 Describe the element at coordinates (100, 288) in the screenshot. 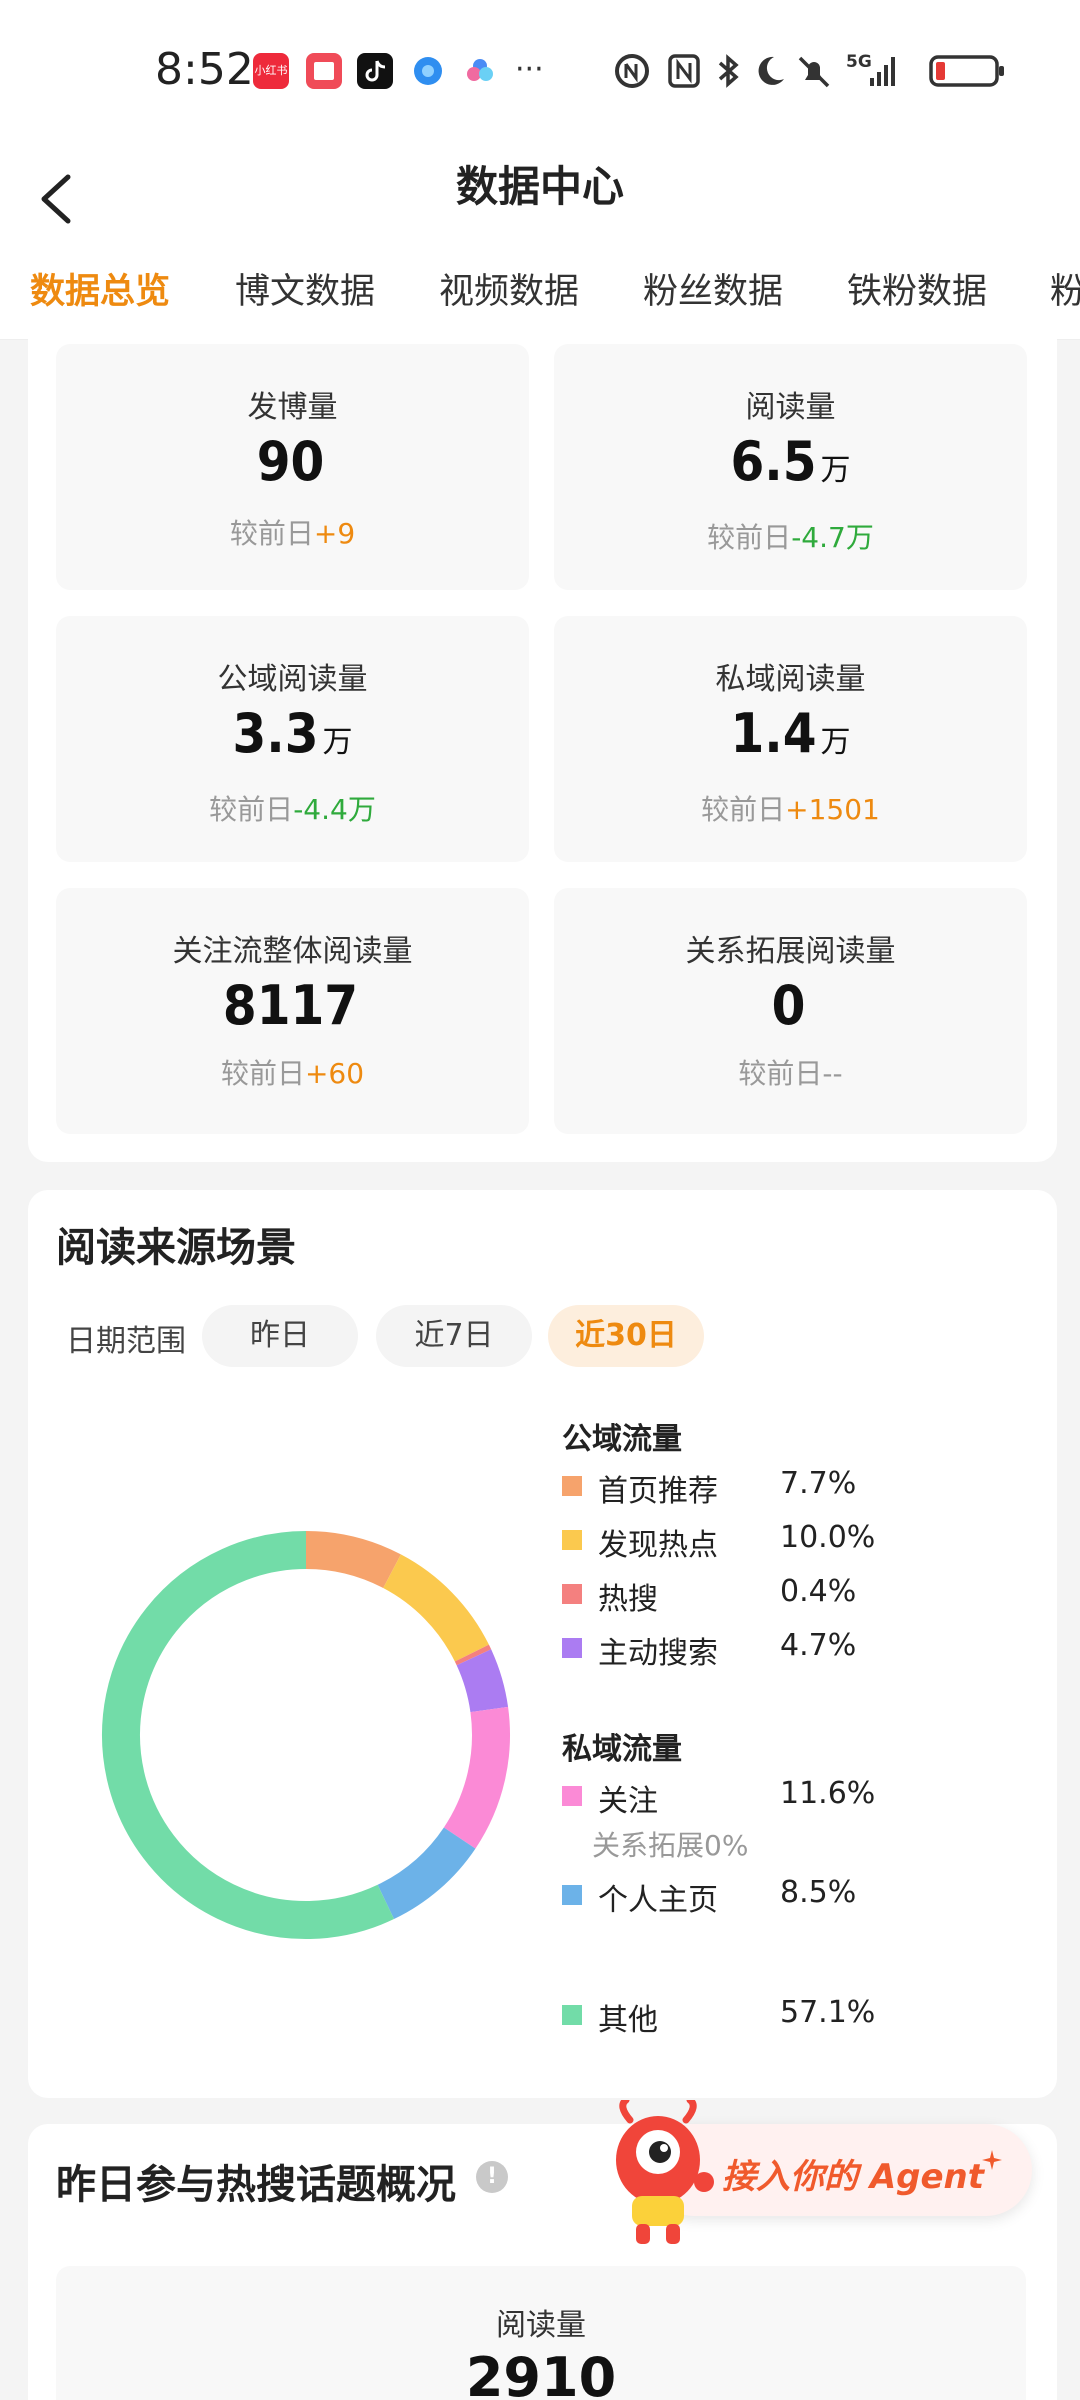

I see `tab-overview: 数据总览` at that location.